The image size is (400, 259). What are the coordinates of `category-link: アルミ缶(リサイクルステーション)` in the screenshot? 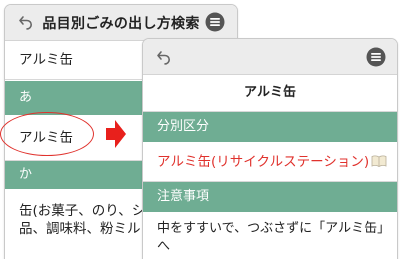 It's located at (263, 162).